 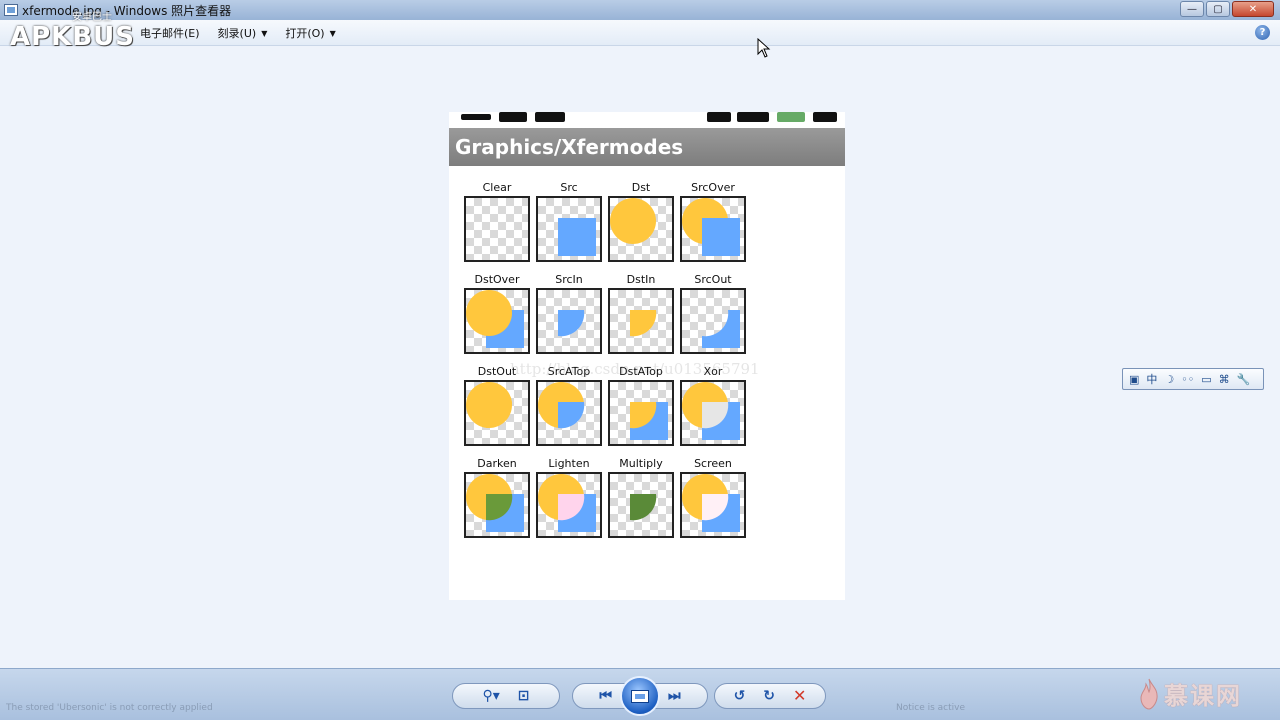 What do you see at coordinates (641, 505) in the screenshot?
I see `mode-tile-multiply` at bounding box center [641, 505].